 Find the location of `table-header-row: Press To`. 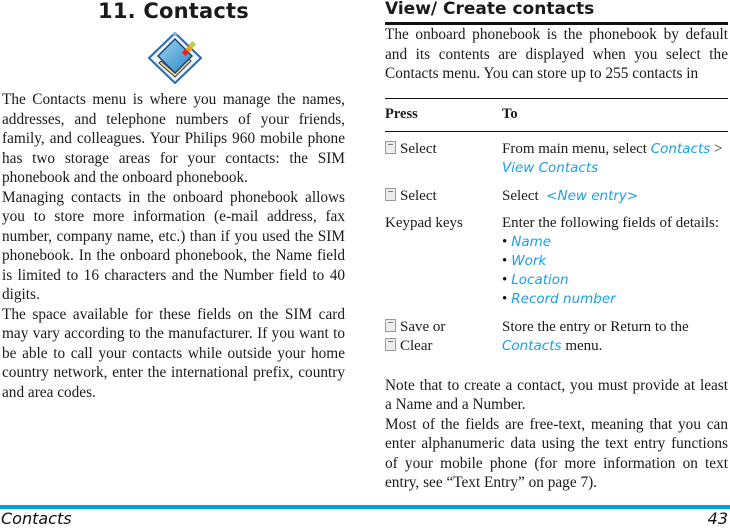

table-header-row: Press To is located at coordinates (556, 114).